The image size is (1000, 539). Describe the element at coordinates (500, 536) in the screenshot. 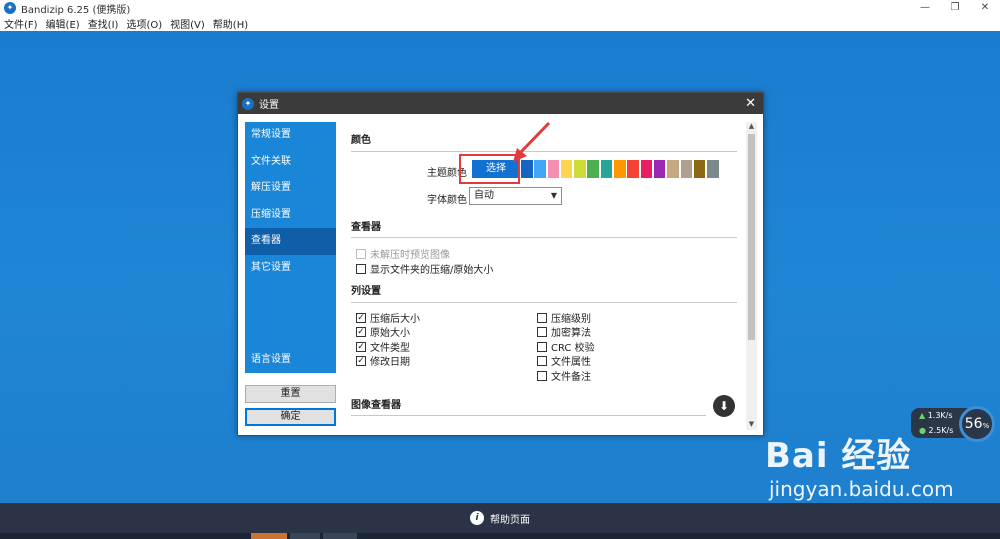

I see `taskbar` at that location.